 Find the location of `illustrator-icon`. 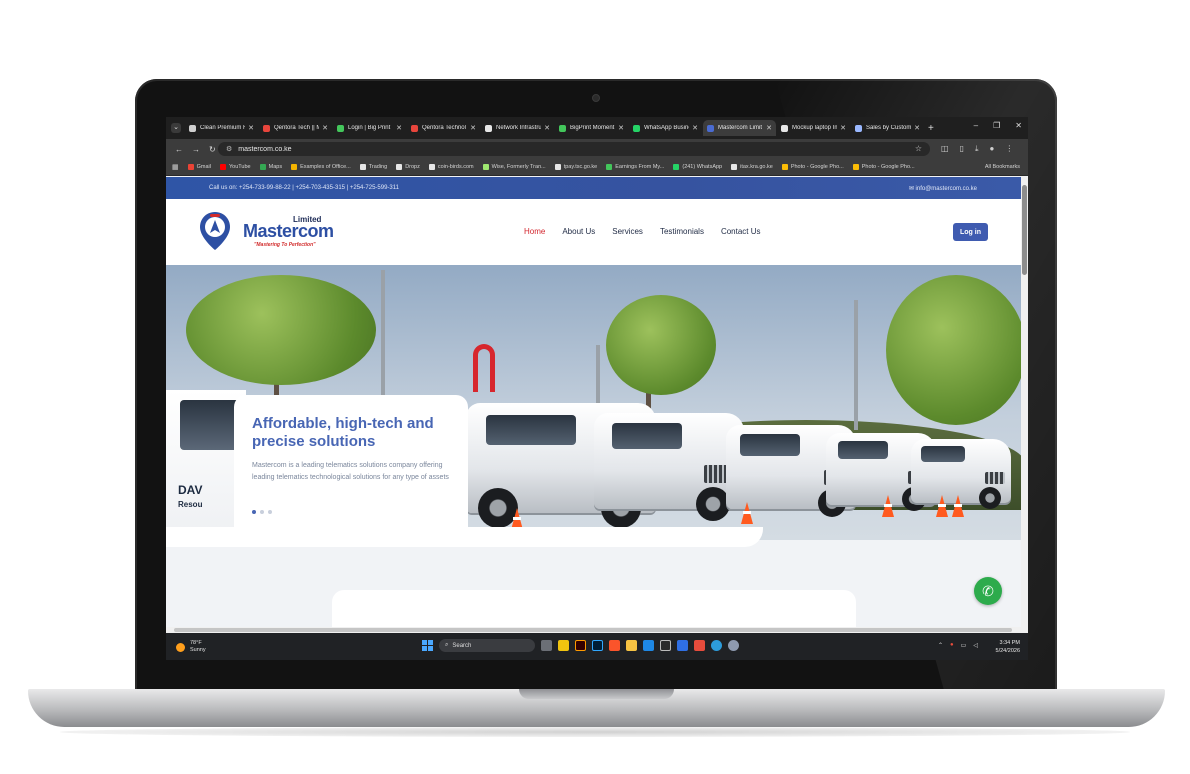

illustrator-icon is located at coordinates (580, 645).